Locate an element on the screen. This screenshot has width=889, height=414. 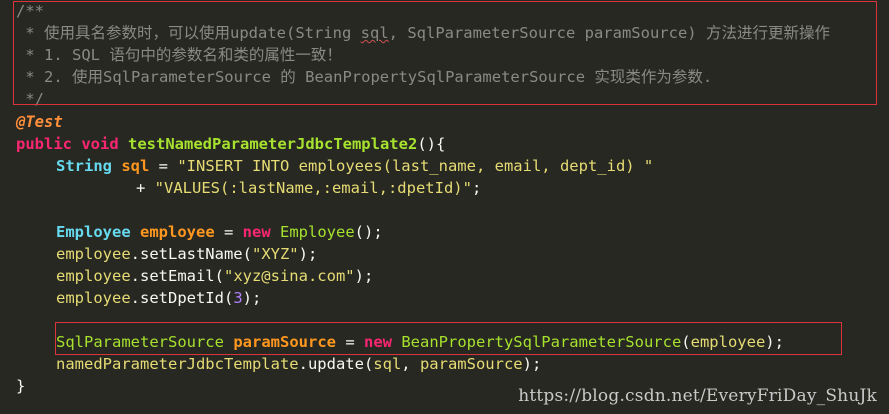
var-sql: sql is located at coordinates (135, 166).